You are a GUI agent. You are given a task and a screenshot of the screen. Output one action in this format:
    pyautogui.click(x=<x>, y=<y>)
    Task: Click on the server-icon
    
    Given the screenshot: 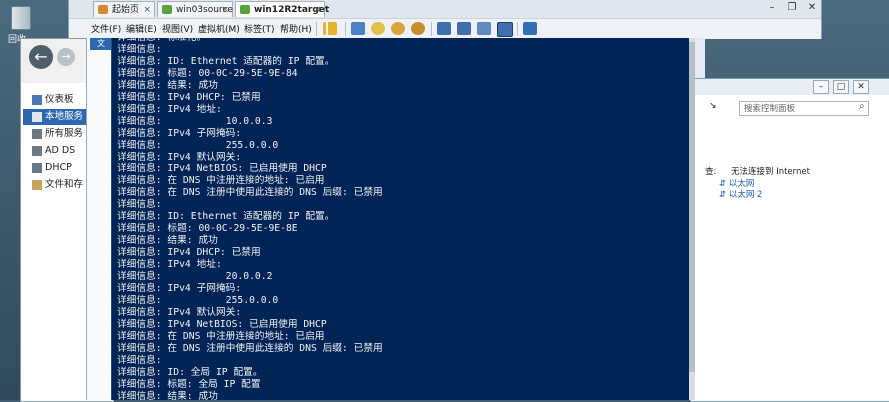 What is the action you would take?
    pyautogui.click(x=37, y=117)
    